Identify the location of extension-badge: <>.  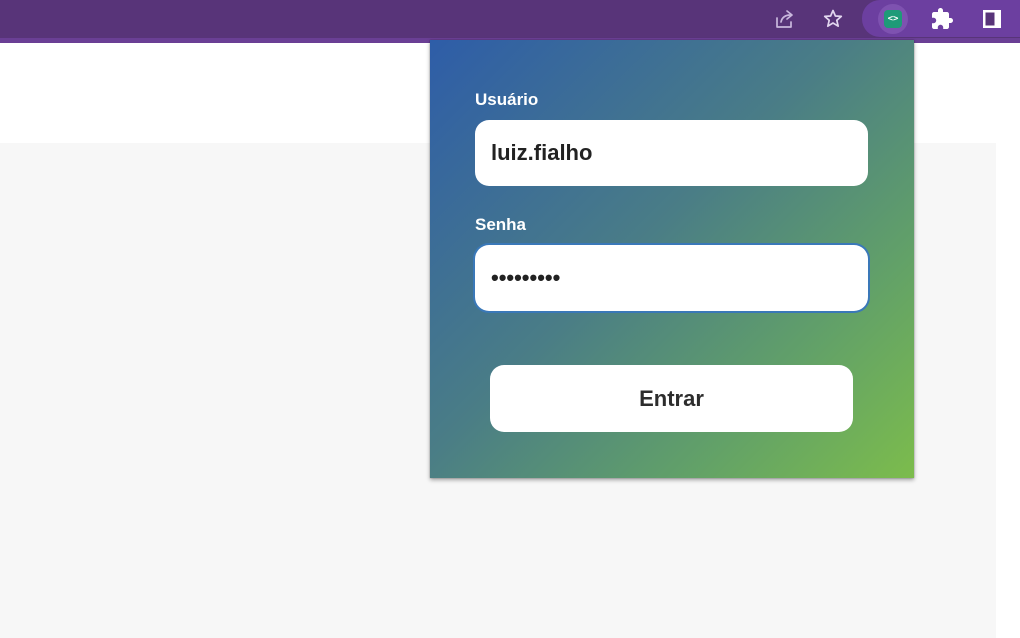
(893, 19).